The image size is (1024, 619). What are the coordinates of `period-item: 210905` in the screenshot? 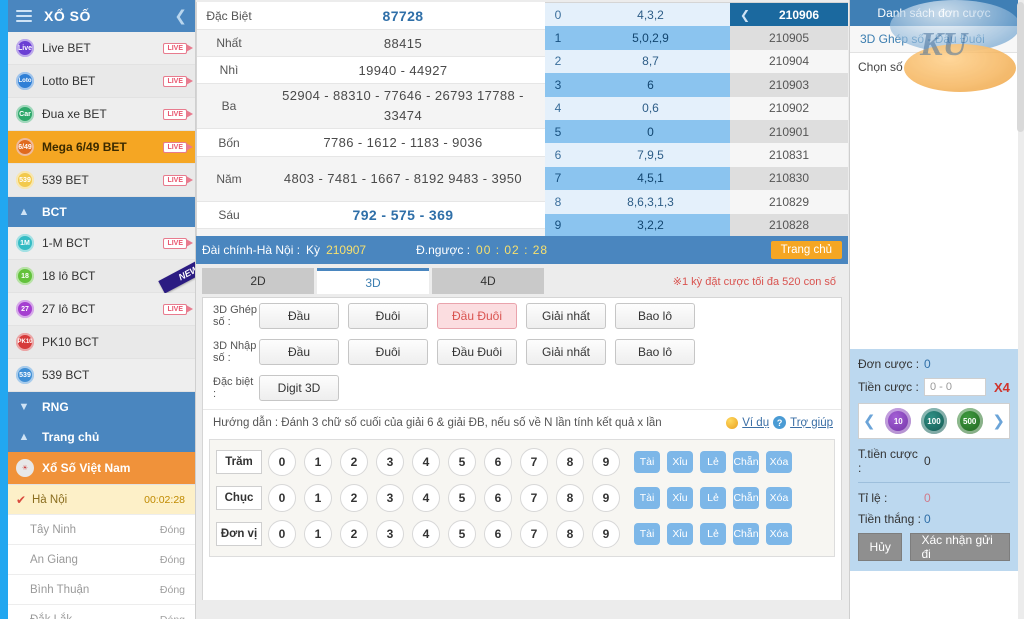 It's located at (789, 38).